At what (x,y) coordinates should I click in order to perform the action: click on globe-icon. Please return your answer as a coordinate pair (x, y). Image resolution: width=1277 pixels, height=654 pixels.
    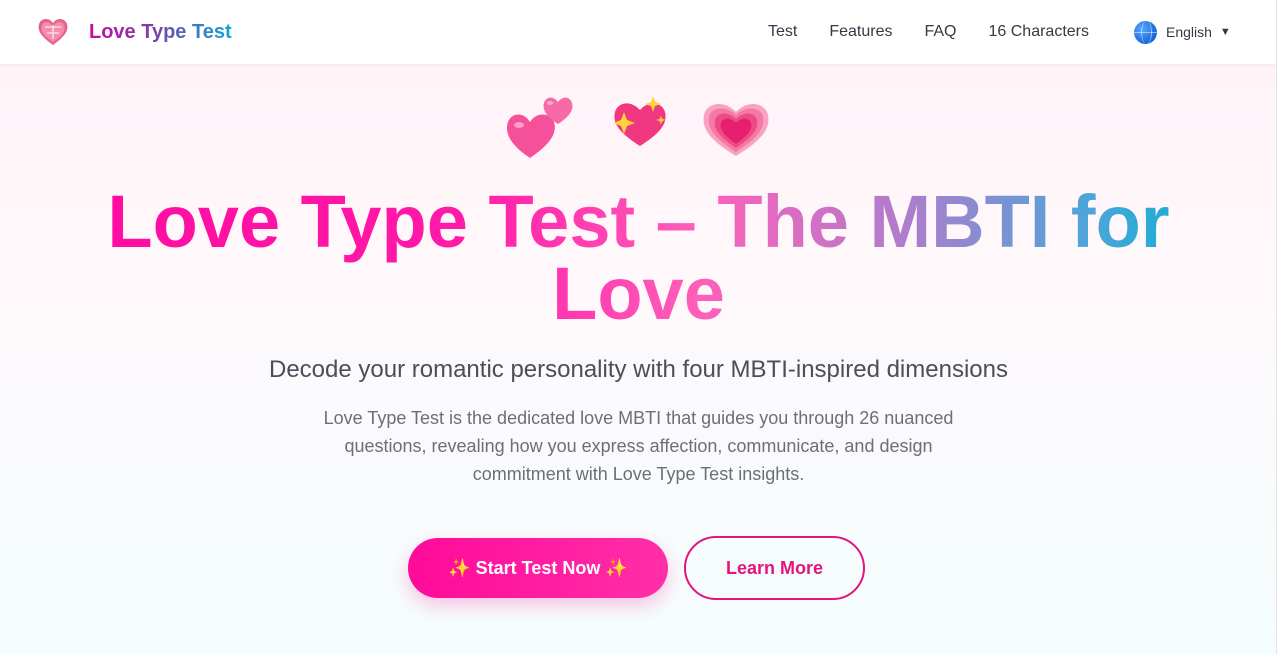
    Looking at the image, I should click on (1145, 32).